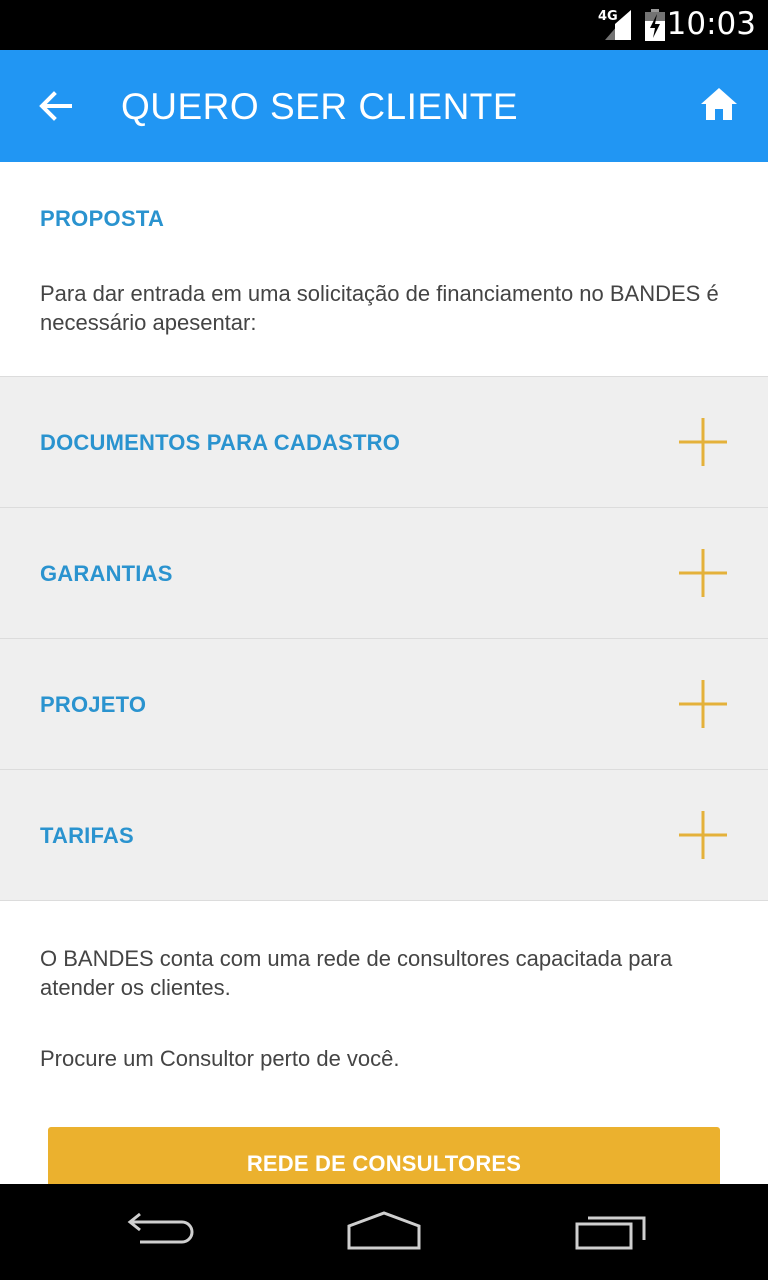 The image size is (768, 1280). What do you see at coordinates (655, 25) in the screenshot?
I see `battery-icon` at bounding box center [655, 25].